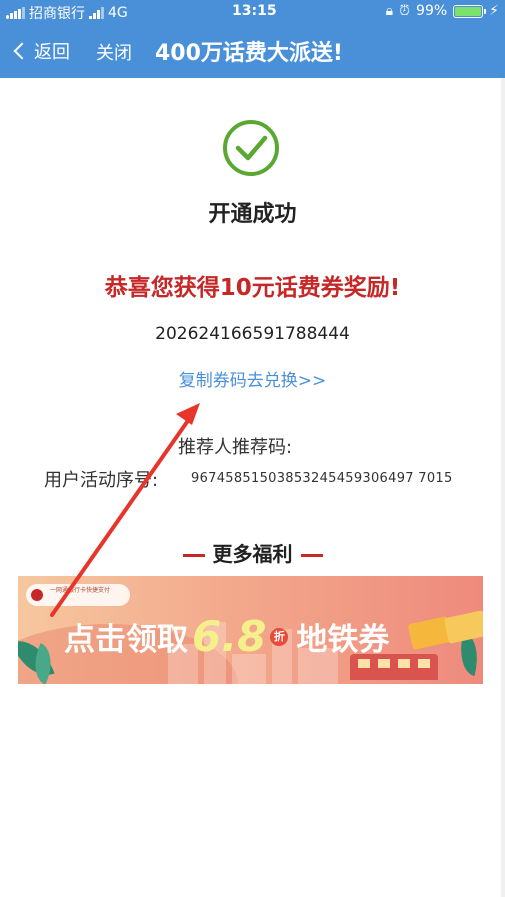 The width and height of the screenshot is (505, 897). I want to click on rotation-lock-icon: 🔒︎, so click(389, 11).